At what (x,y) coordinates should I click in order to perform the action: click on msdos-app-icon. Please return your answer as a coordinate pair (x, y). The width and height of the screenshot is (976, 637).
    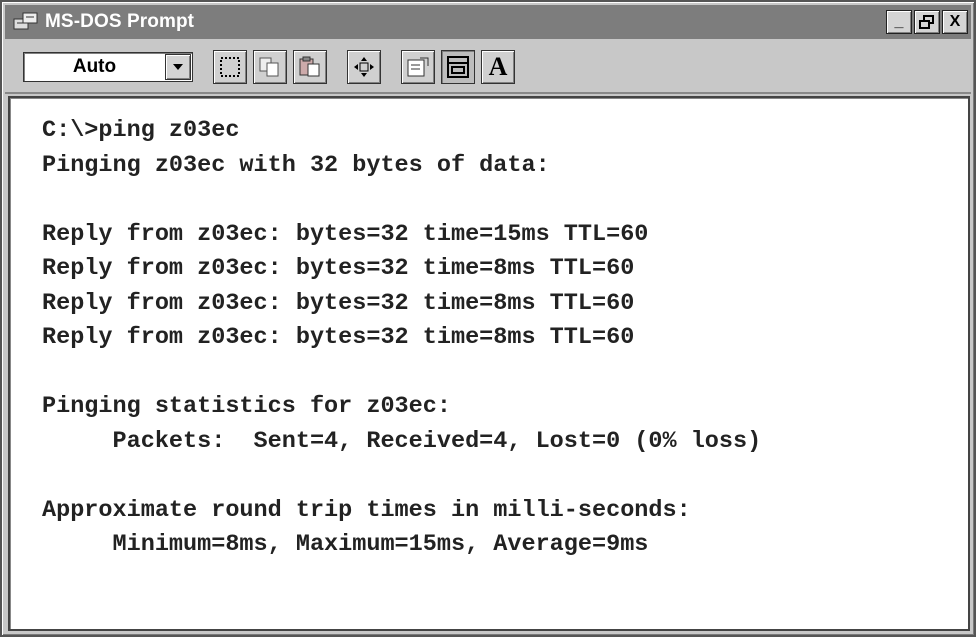
    Looking at the image, I should click on (26, 22).